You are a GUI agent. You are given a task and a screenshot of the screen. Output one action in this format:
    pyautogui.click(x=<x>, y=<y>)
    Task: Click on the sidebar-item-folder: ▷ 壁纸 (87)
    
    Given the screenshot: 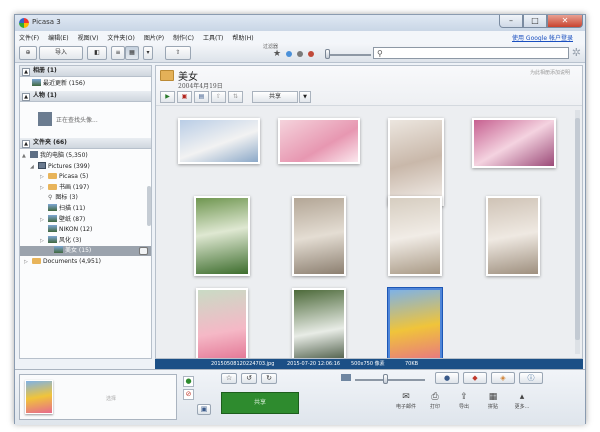 What is the action you would take?
    pyautogui.click(x=85, y=219)
    